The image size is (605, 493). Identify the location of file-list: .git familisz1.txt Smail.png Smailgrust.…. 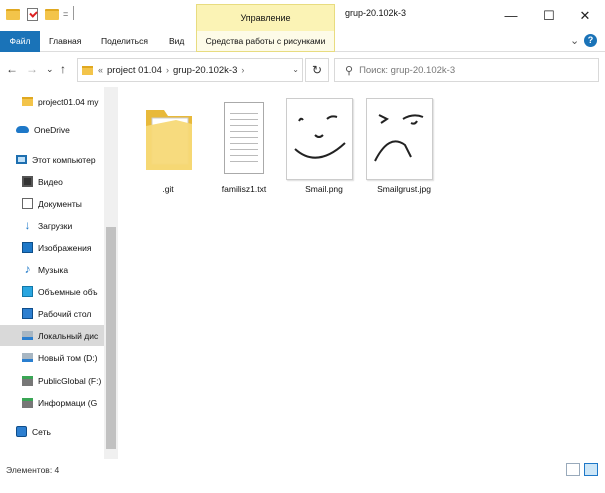
(290, 155).